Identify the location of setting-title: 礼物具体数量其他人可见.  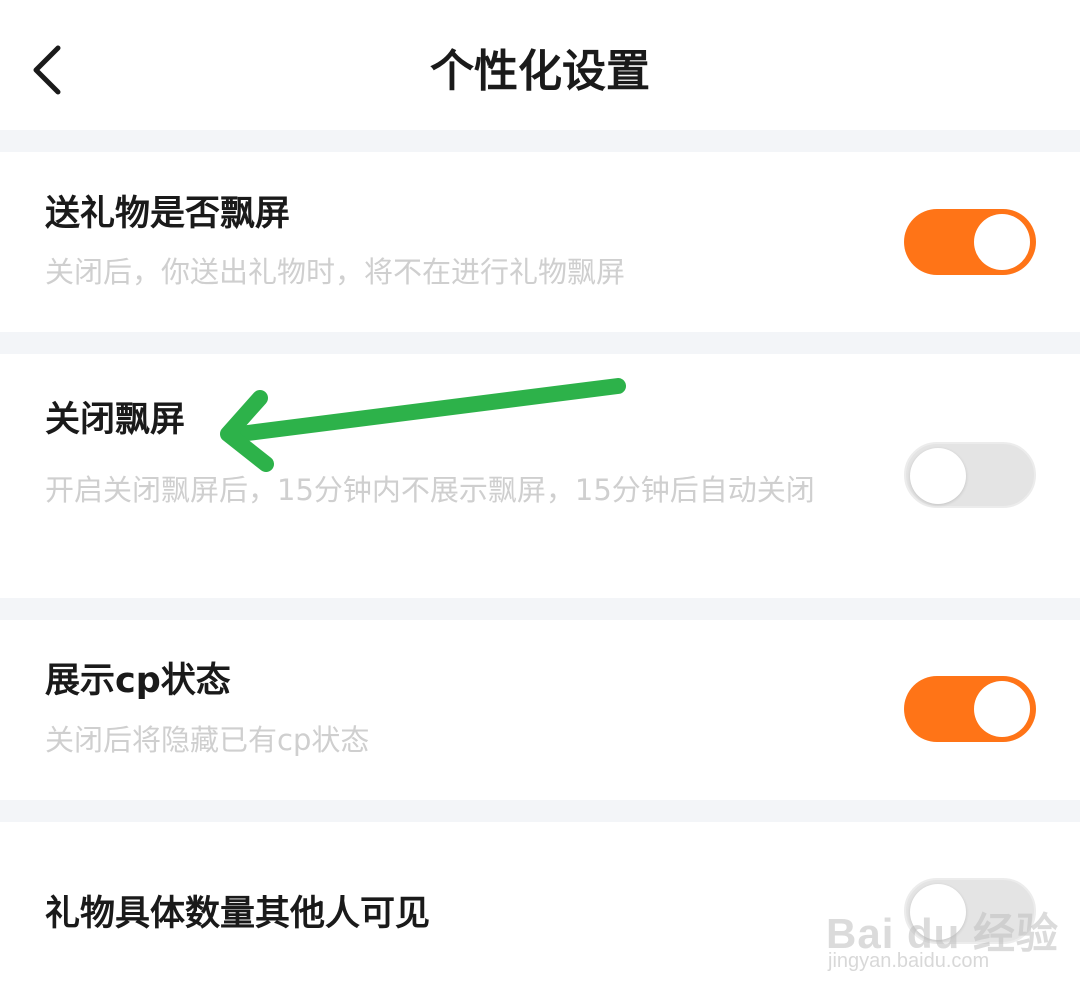
(238, 914).